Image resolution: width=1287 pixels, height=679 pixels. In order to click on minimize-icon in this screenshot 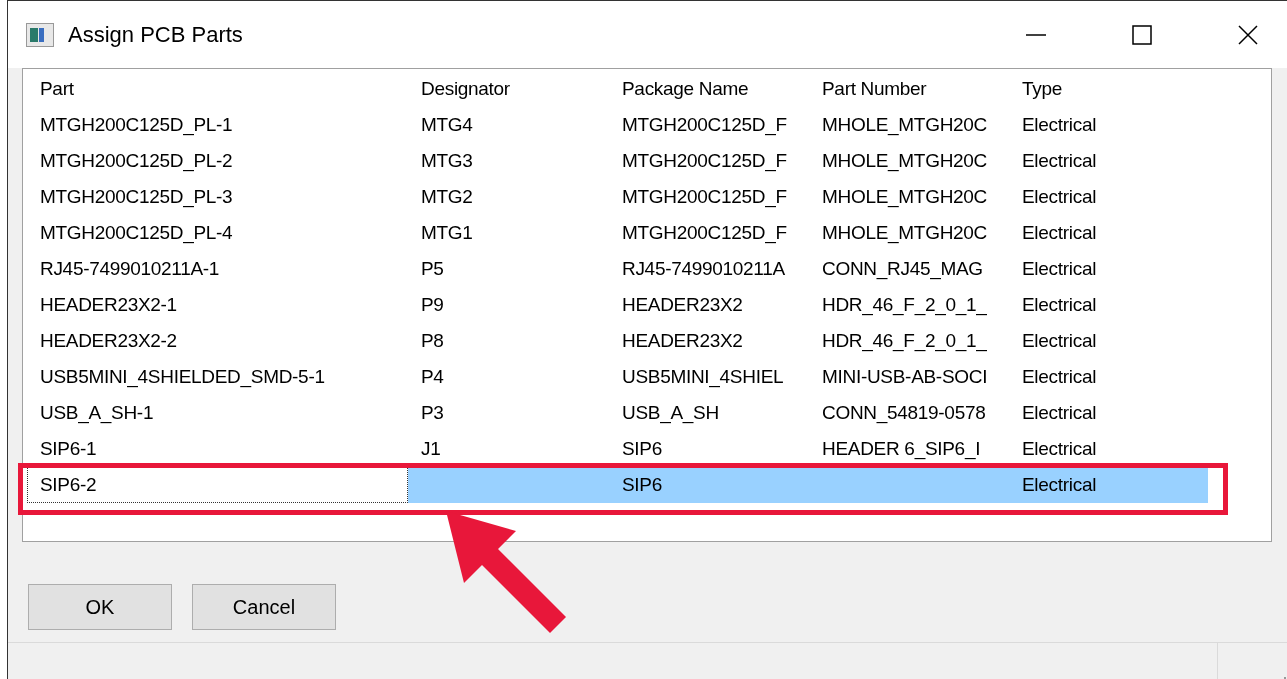, I will do `click(1036, 34)`.